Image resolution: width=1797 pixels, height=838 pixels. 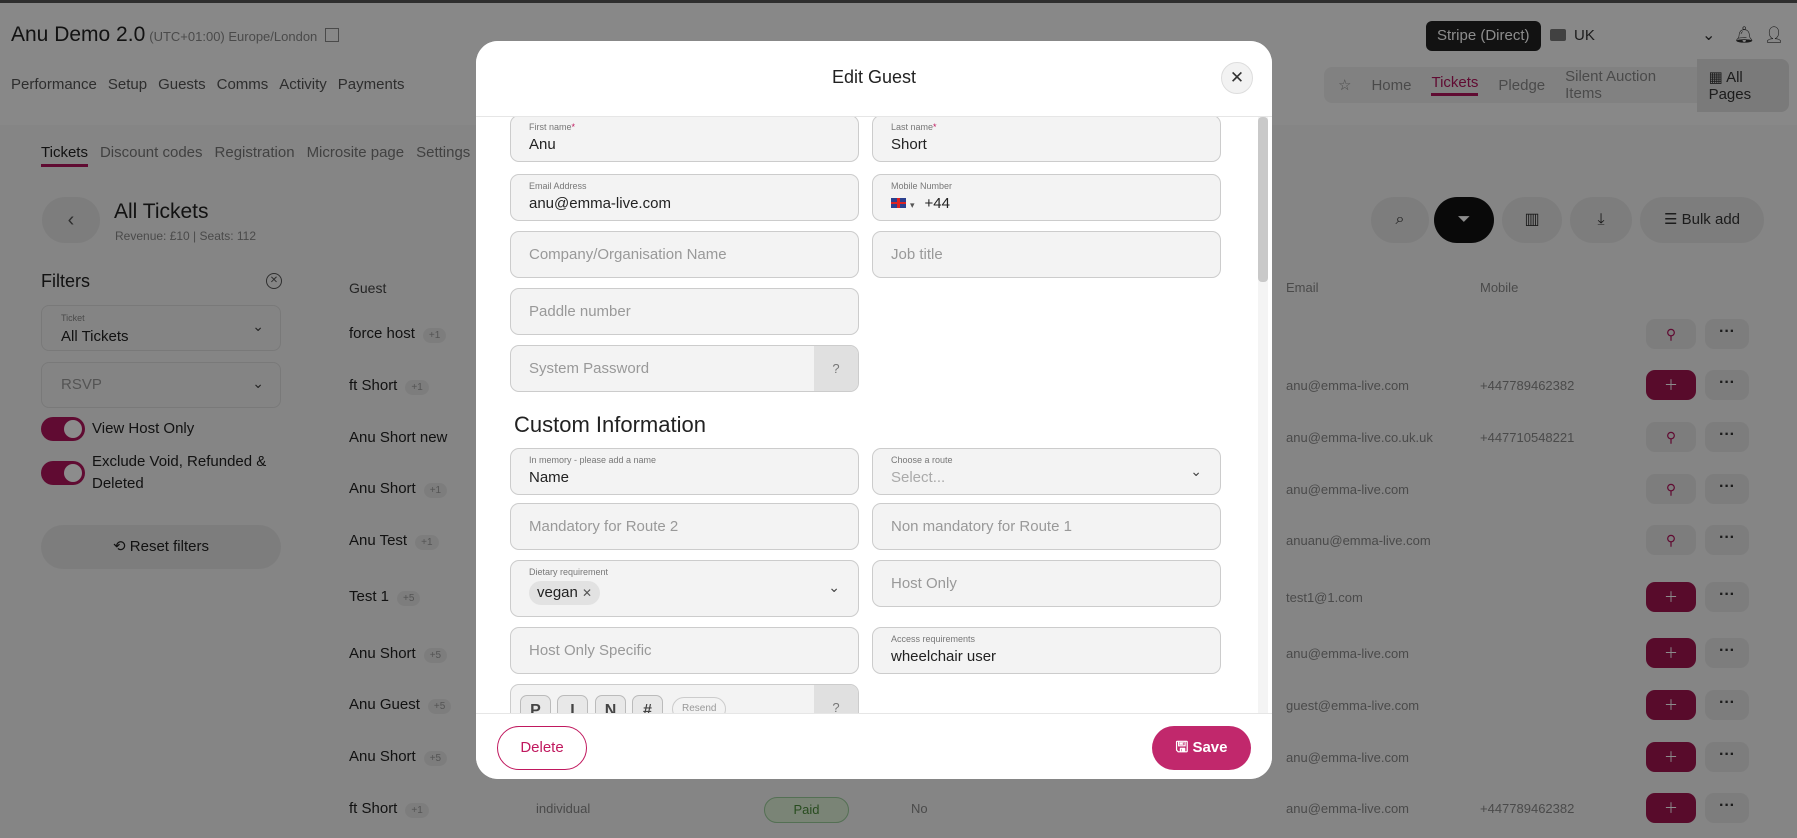 What do you see at coordinates (1046, 197) in the screenshot?
I see `mobile-field: Mobile Number ▾ +44` at bounding box center [1046, 197].